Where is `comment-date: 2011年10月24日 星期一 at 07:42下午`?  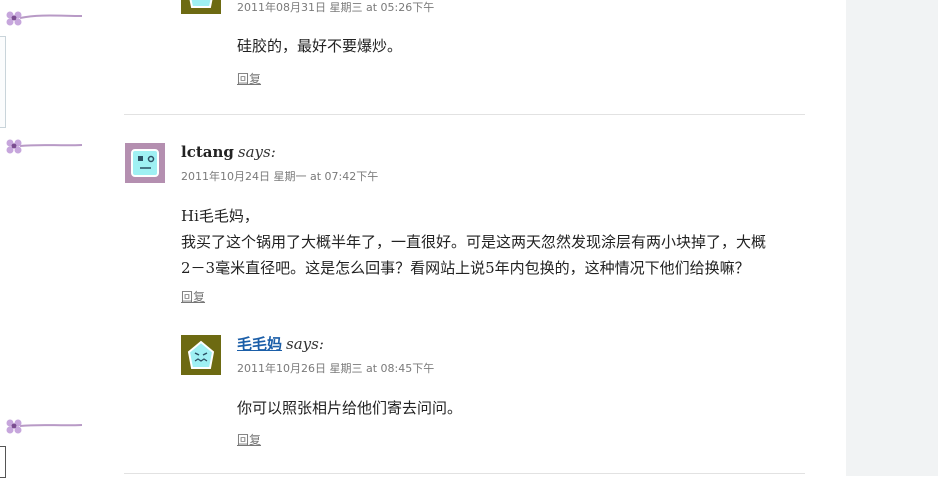 comment-date: 2011年10月24日 星期一 at 07:42下午 is located at coordinates (279, 176).